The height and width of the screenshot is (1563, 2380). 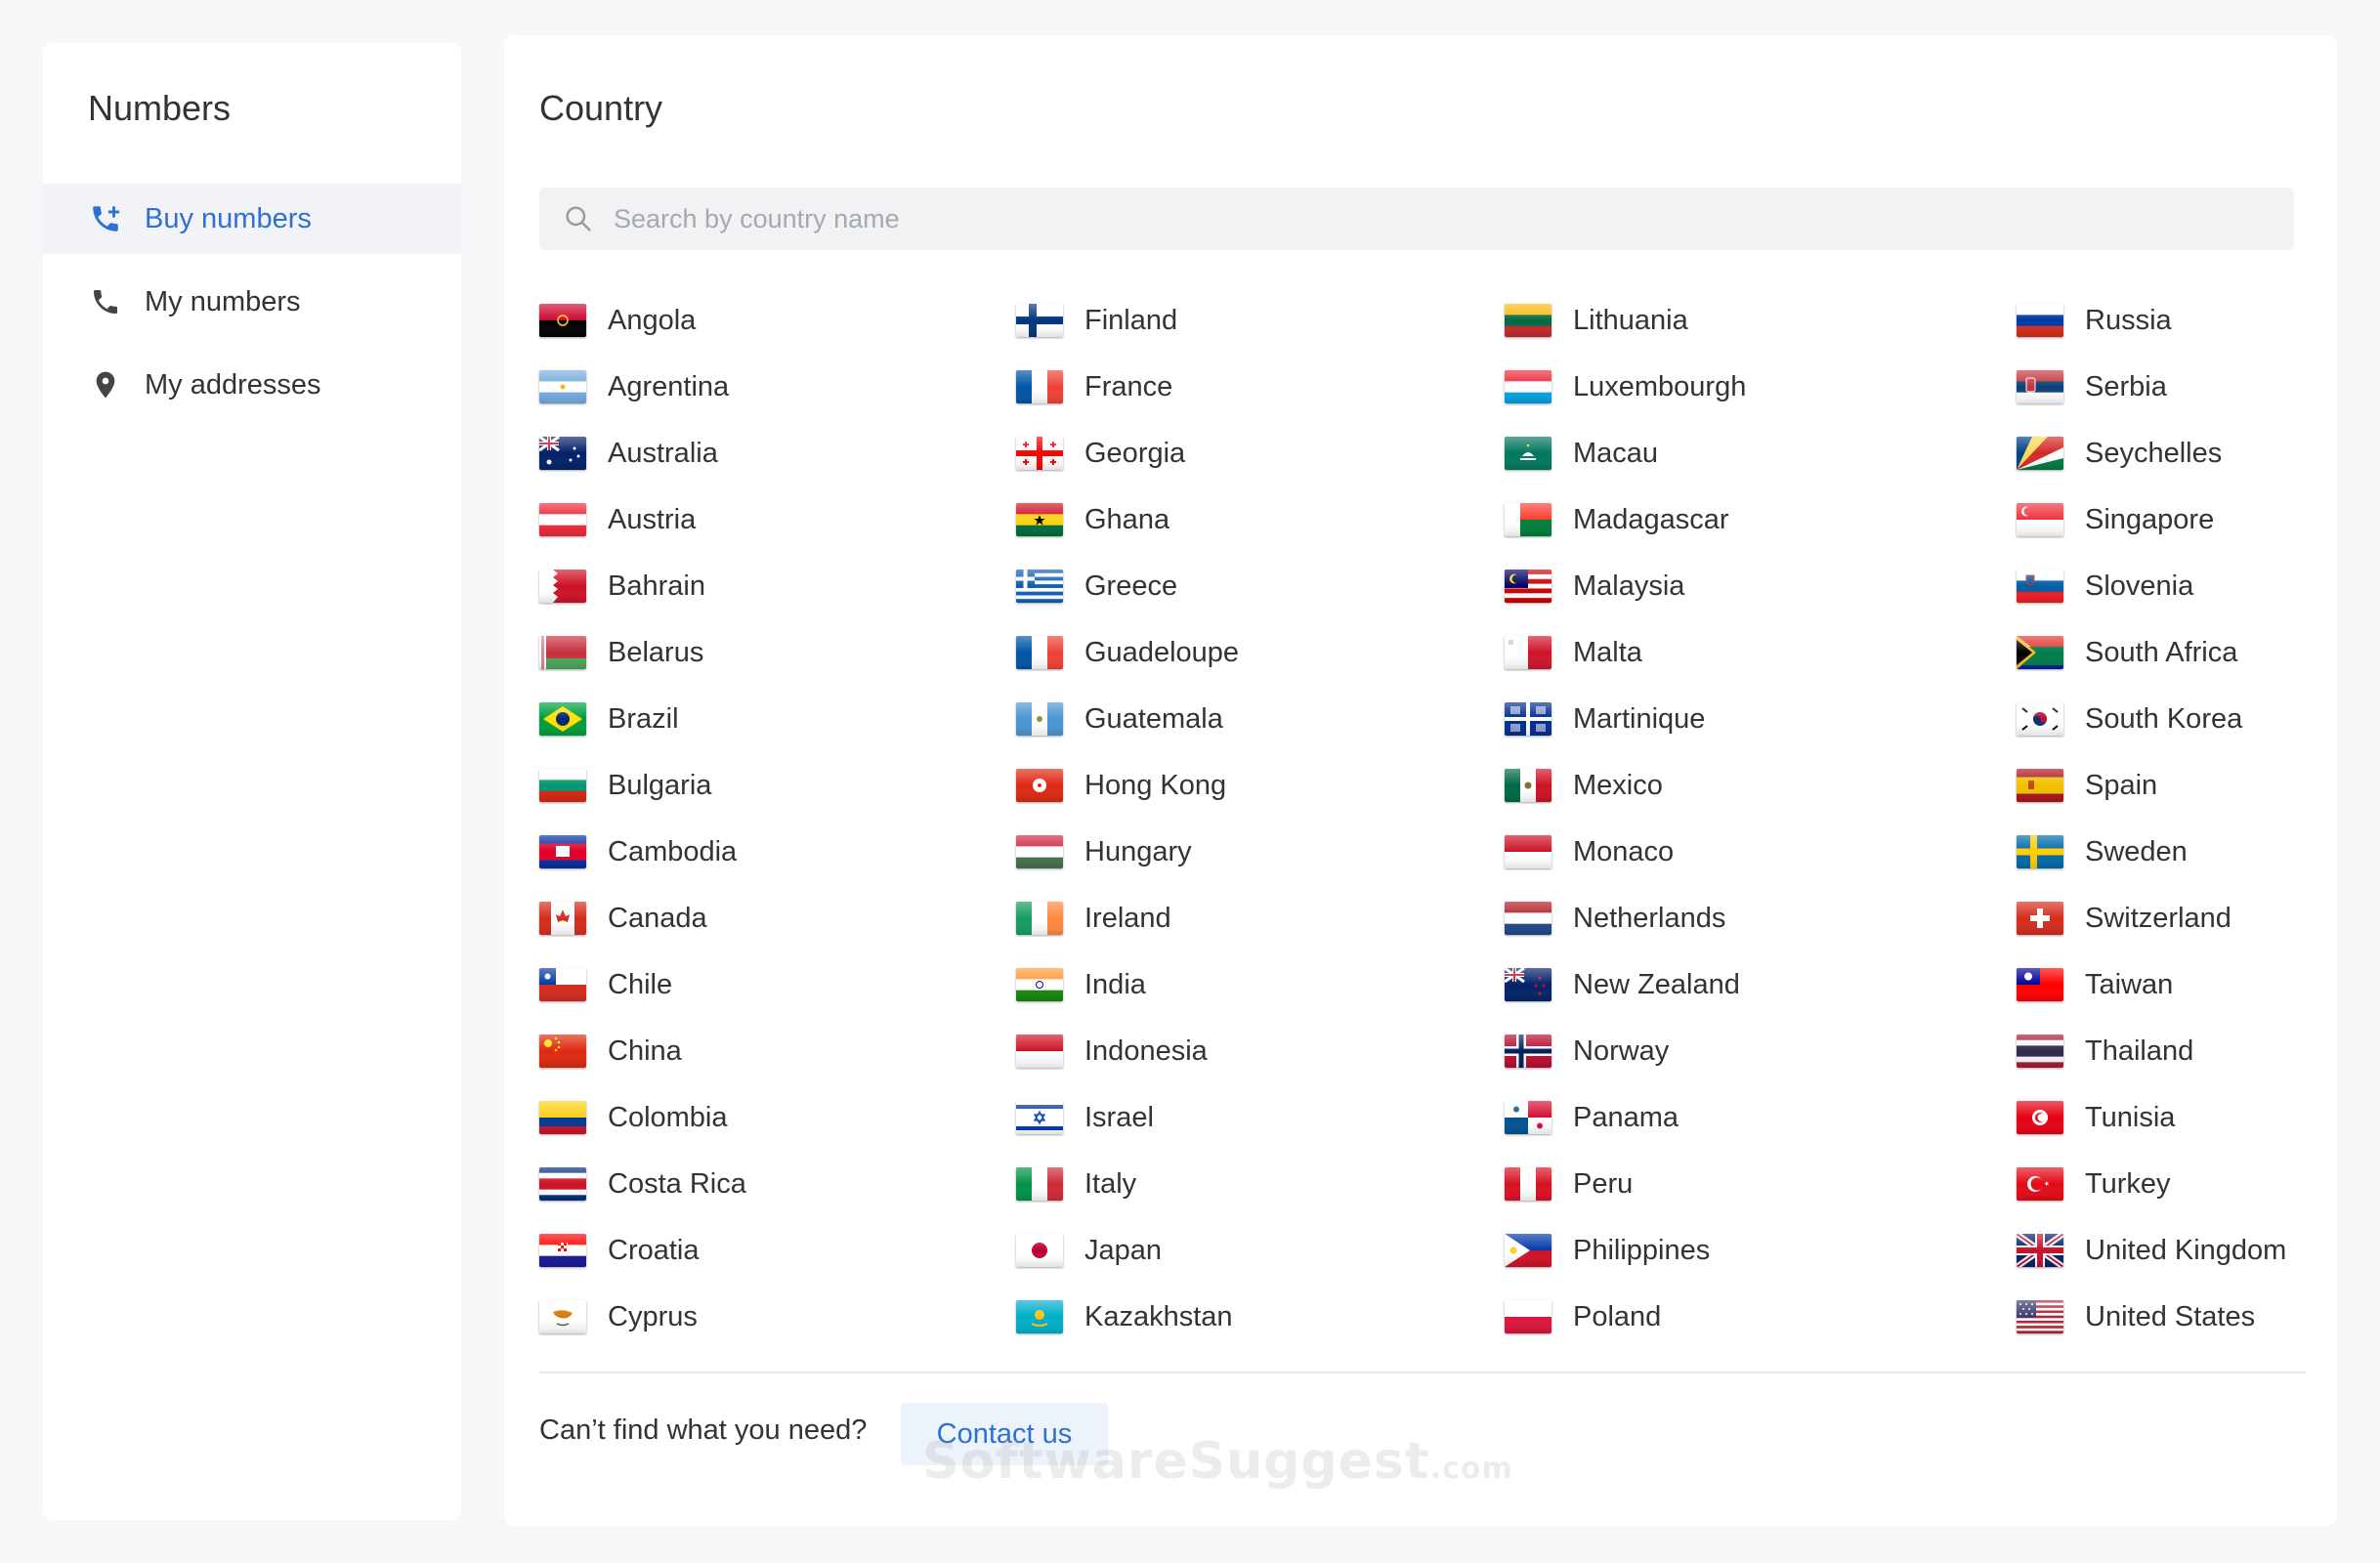 I want to click on country-item: Japan, so click(x=1127, y=1250).